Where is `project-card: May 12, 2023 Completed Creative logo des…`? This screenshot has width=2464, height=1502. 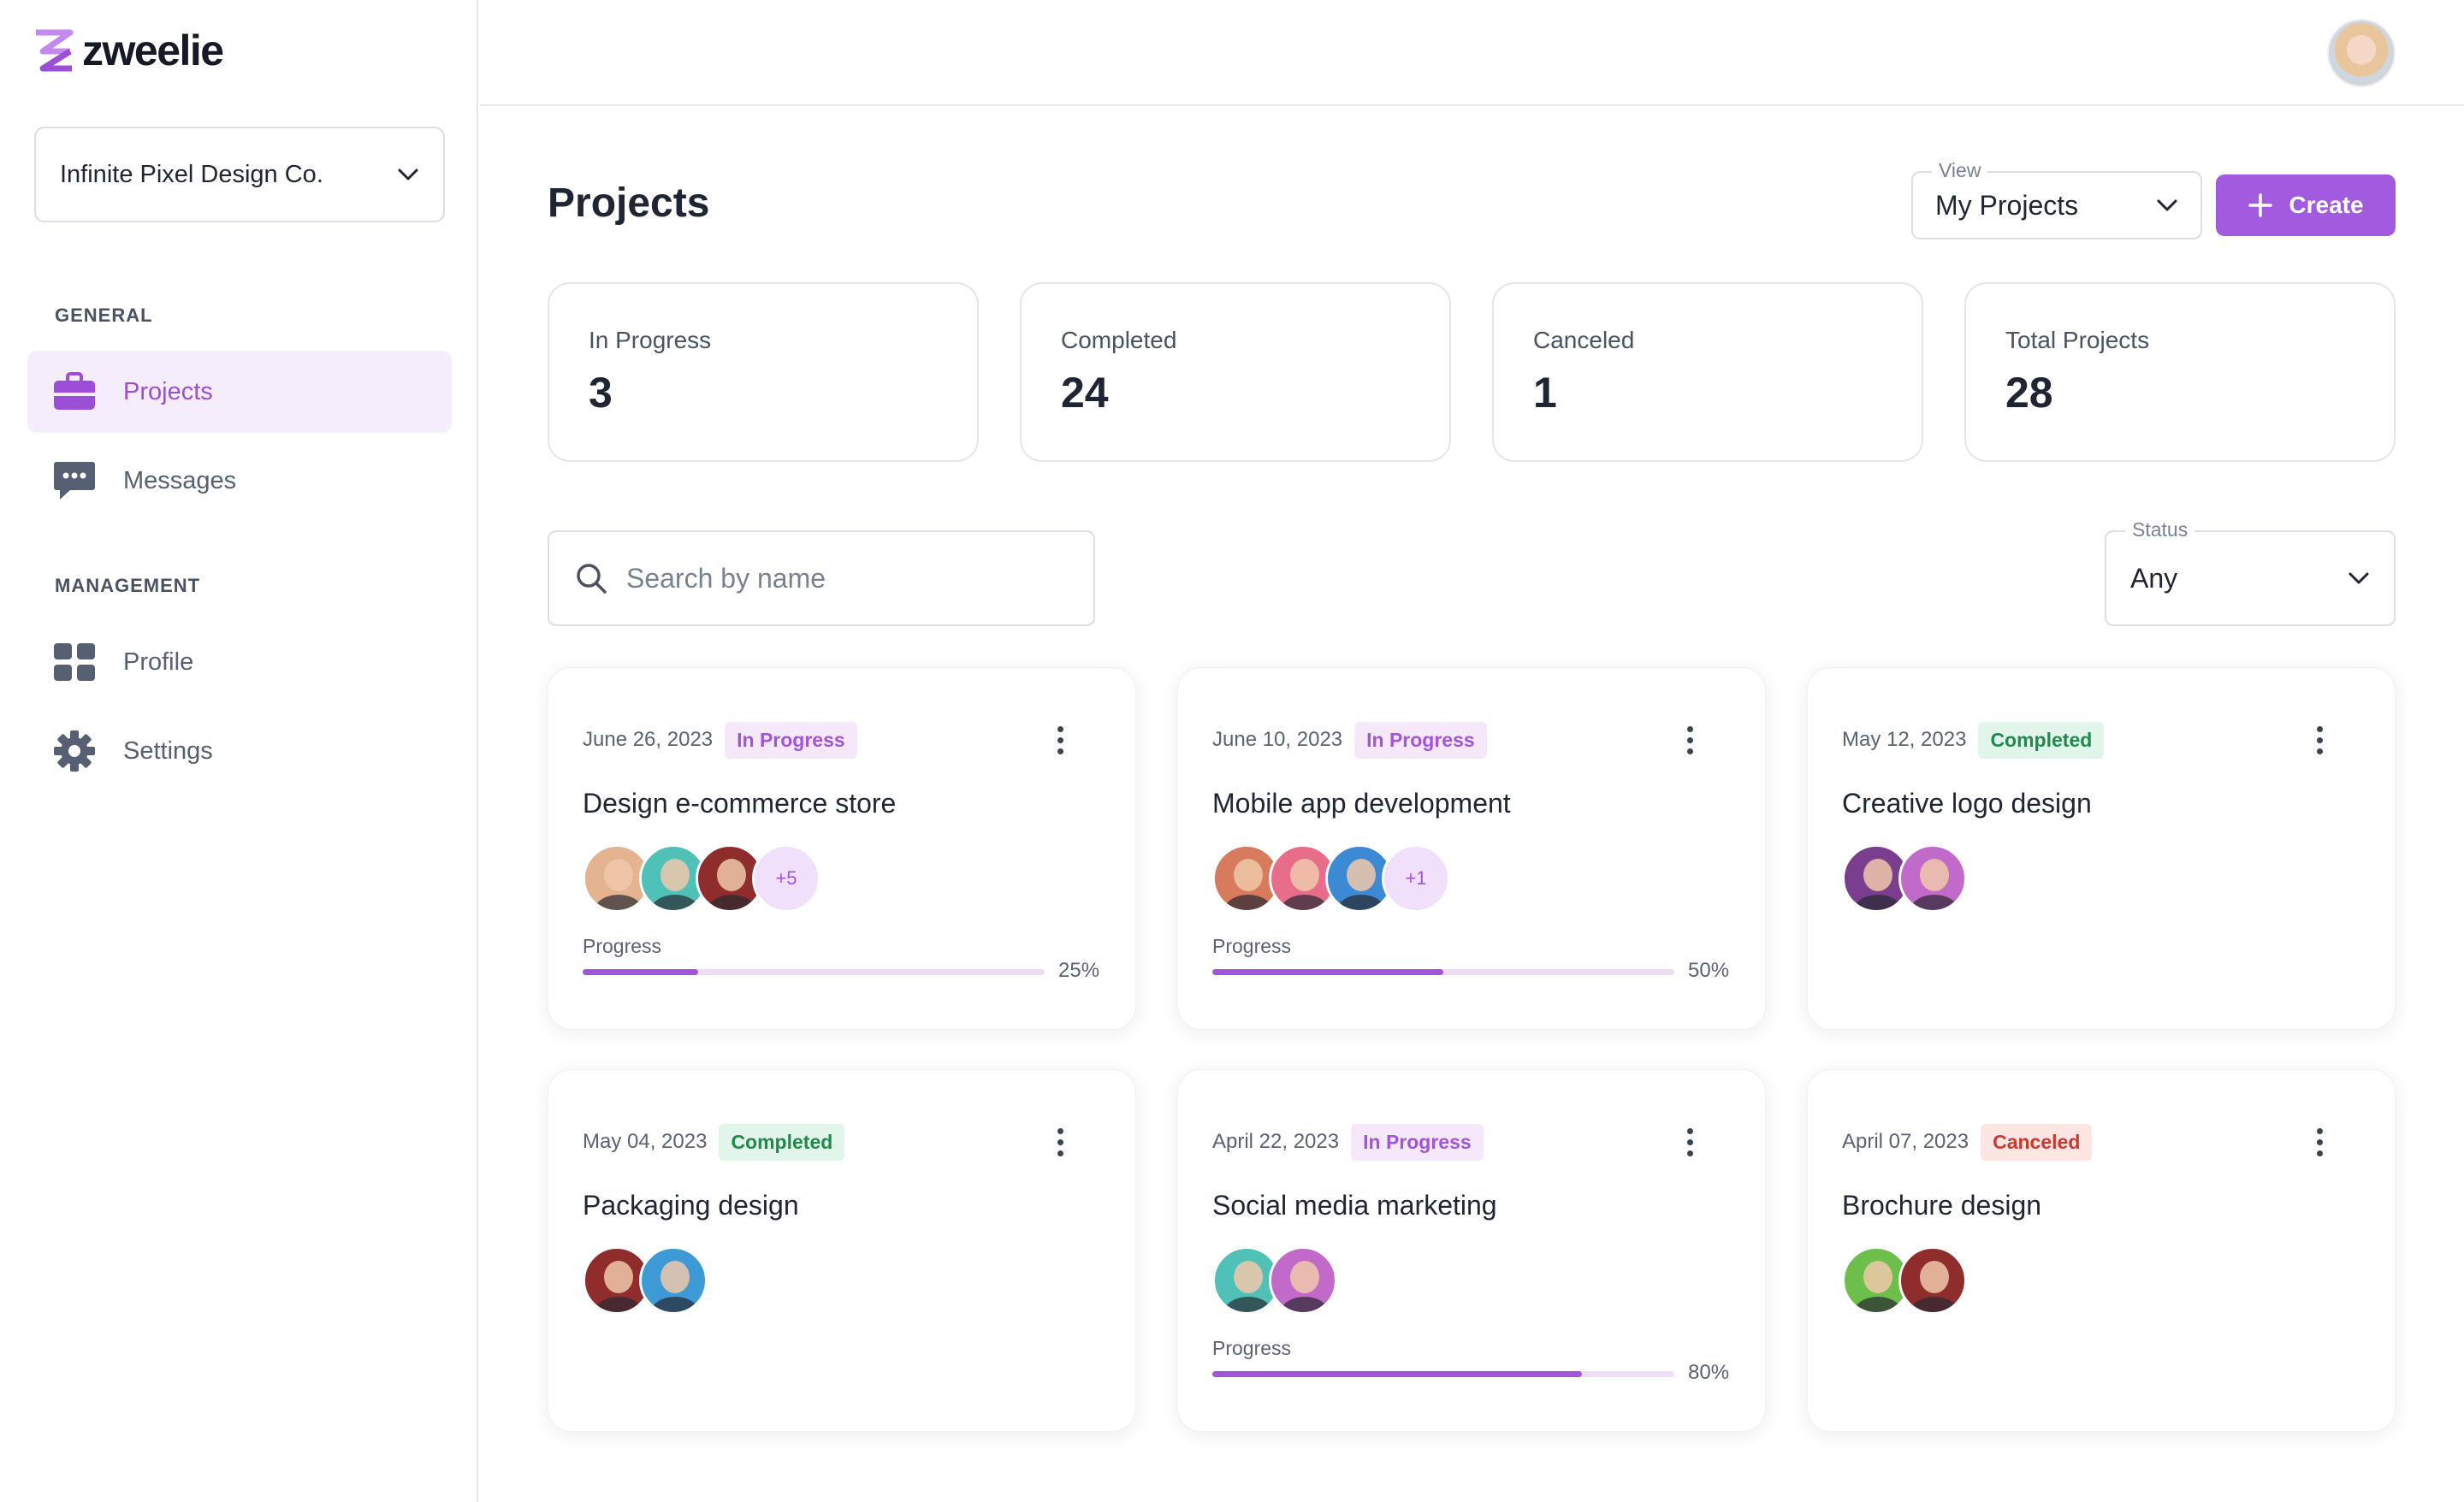 project-card: May 12, 2023 Completed Creative logo des… is located at coordinates (2101, 848).